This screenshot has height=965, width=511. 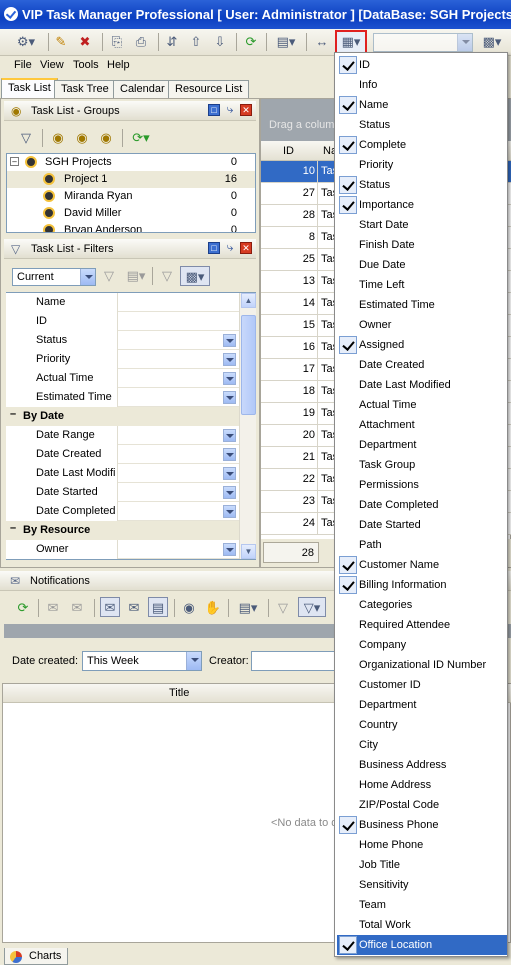 I want to click on task-edit-icon: ✎, so click(x=61, y=42).